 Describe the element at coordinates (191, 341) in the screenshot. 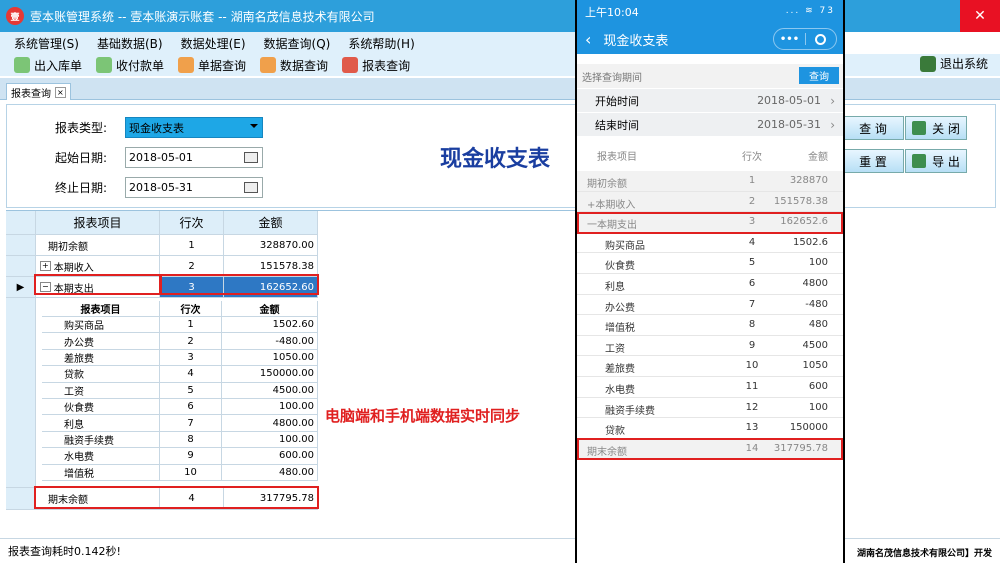

I see `sub-row-line: 2` at that location.